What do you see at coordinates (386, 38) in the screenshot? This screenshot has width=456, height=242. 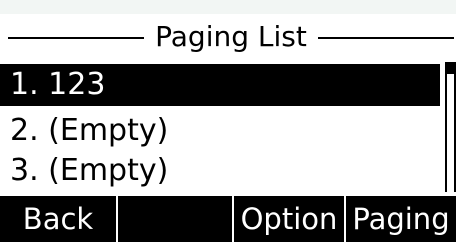 I see `title-rule-right` at bounding box center [386, 38].